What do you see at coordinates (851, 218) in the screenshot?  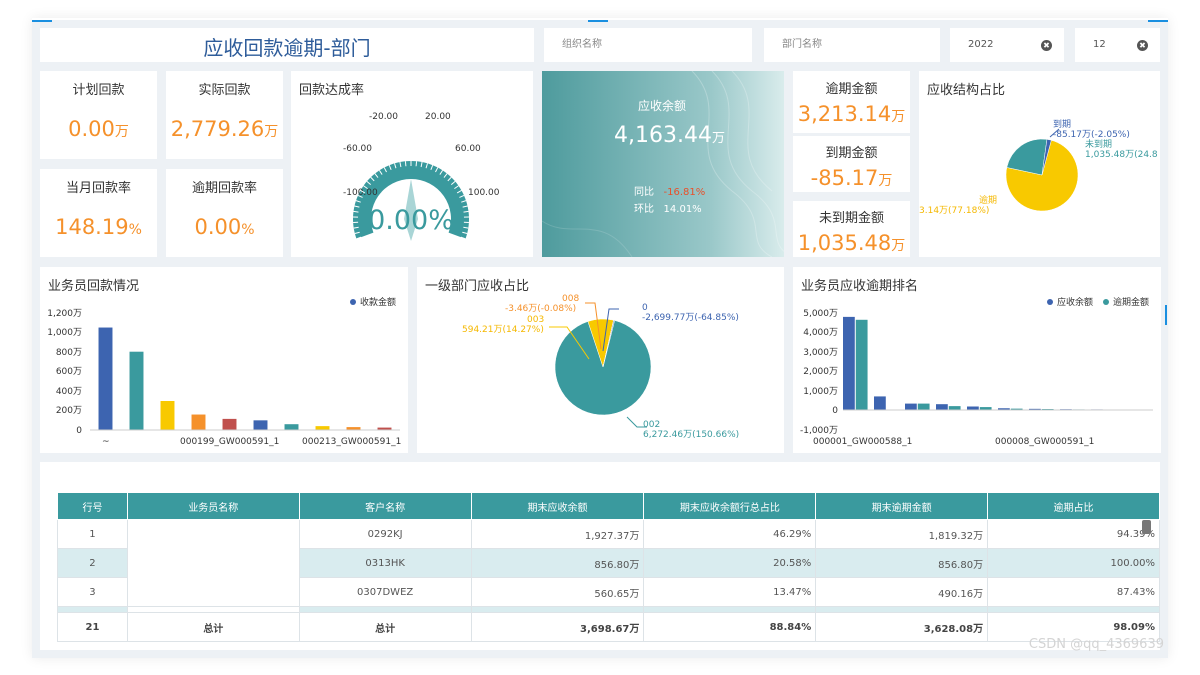 I see `kpi-label: 未到期金额` at bounding box center [851, 218].